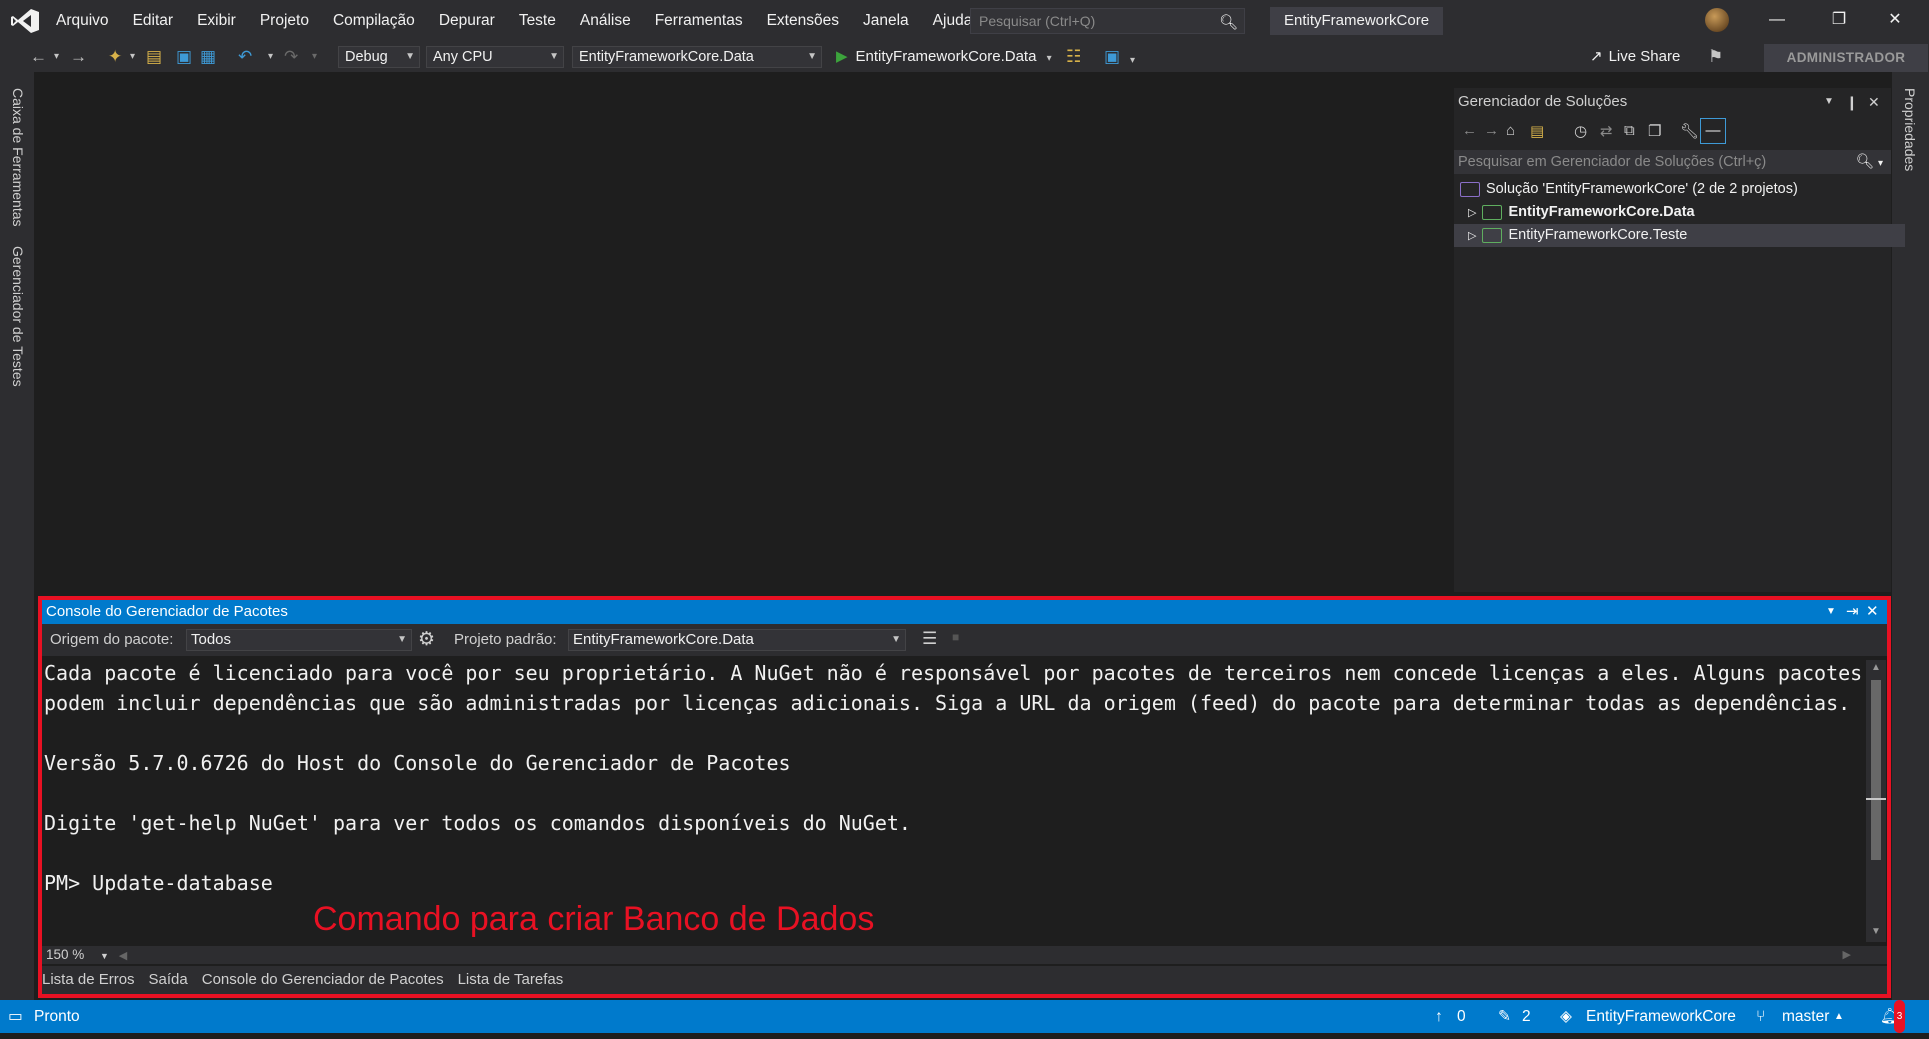 Image resolution: width=1929 pixels, height=1039 pixels. What do you see at coordinates (737, 640) in the screenshot?
I see `default-project-select: EntityFrameworkCore.Data ▼` at bounding box center [737, 640].